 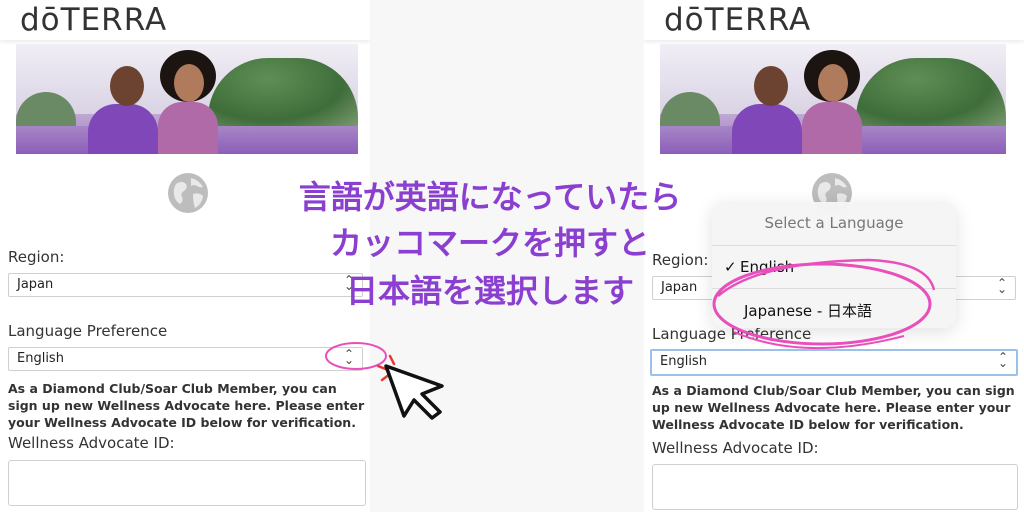 I want to click on language-preference-label: Language Preference, so click(x=88, y=331).